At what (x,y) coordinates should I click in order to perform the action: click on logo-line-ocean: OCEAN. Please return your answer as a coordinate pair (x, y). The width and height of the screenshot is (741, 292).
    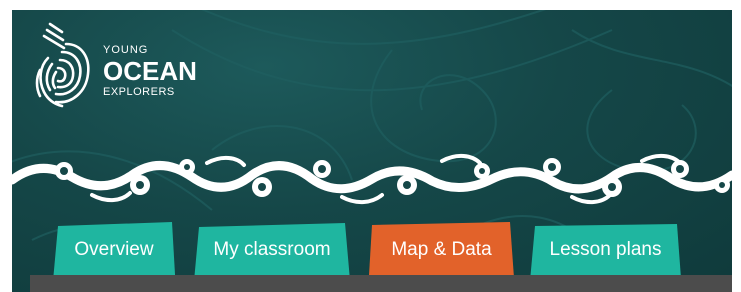
    Looking at the image, I should click on (150, 71).